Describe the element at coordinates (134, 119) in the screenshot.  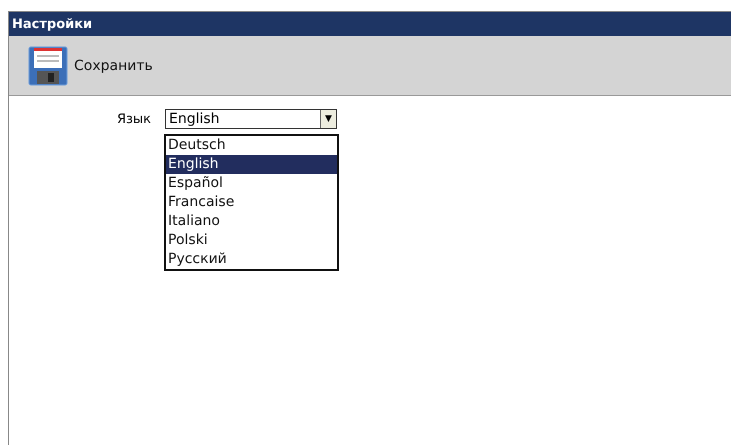
I see `language-label: Язык` at that location.